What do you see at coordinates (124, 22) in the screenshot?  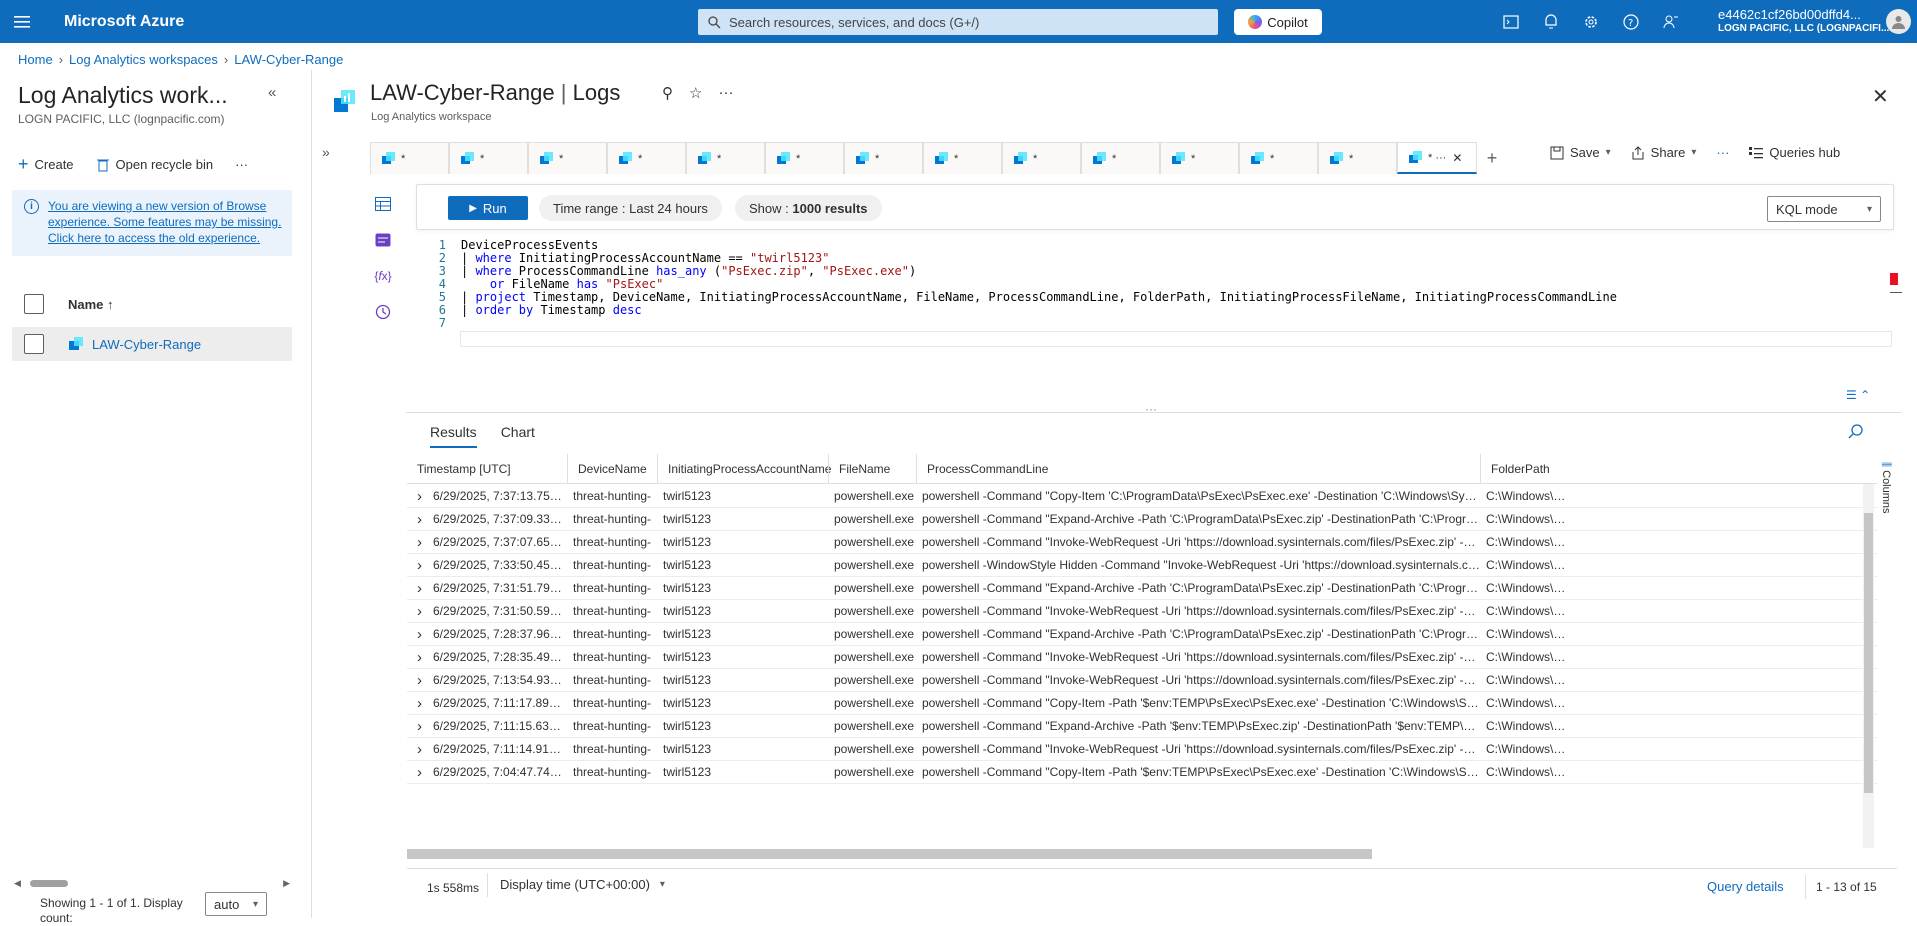 I see `brand-title: Microsoft Azure` at bounding box center [124, 22].